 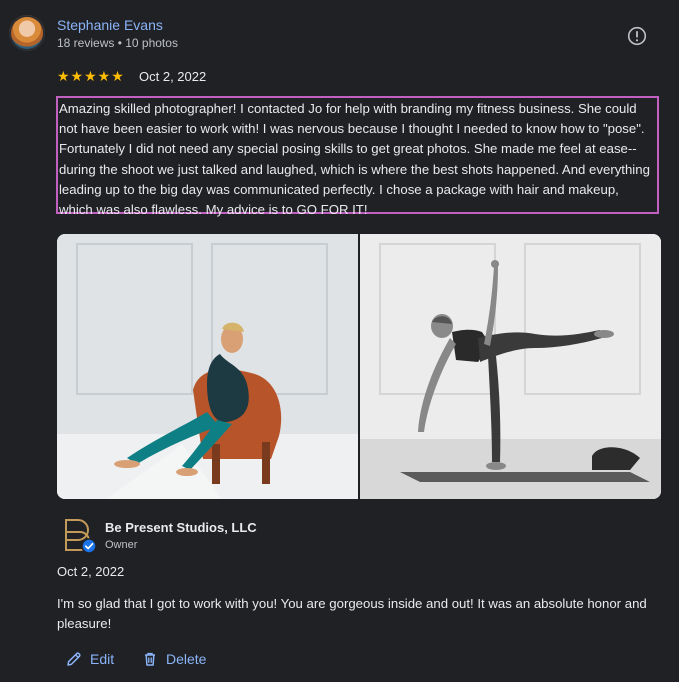 What do you see at coordinates (181, 527) in the screenshot?
I see `owner-name: Be Present Studios, LLC` at bounding box center [181, 527].